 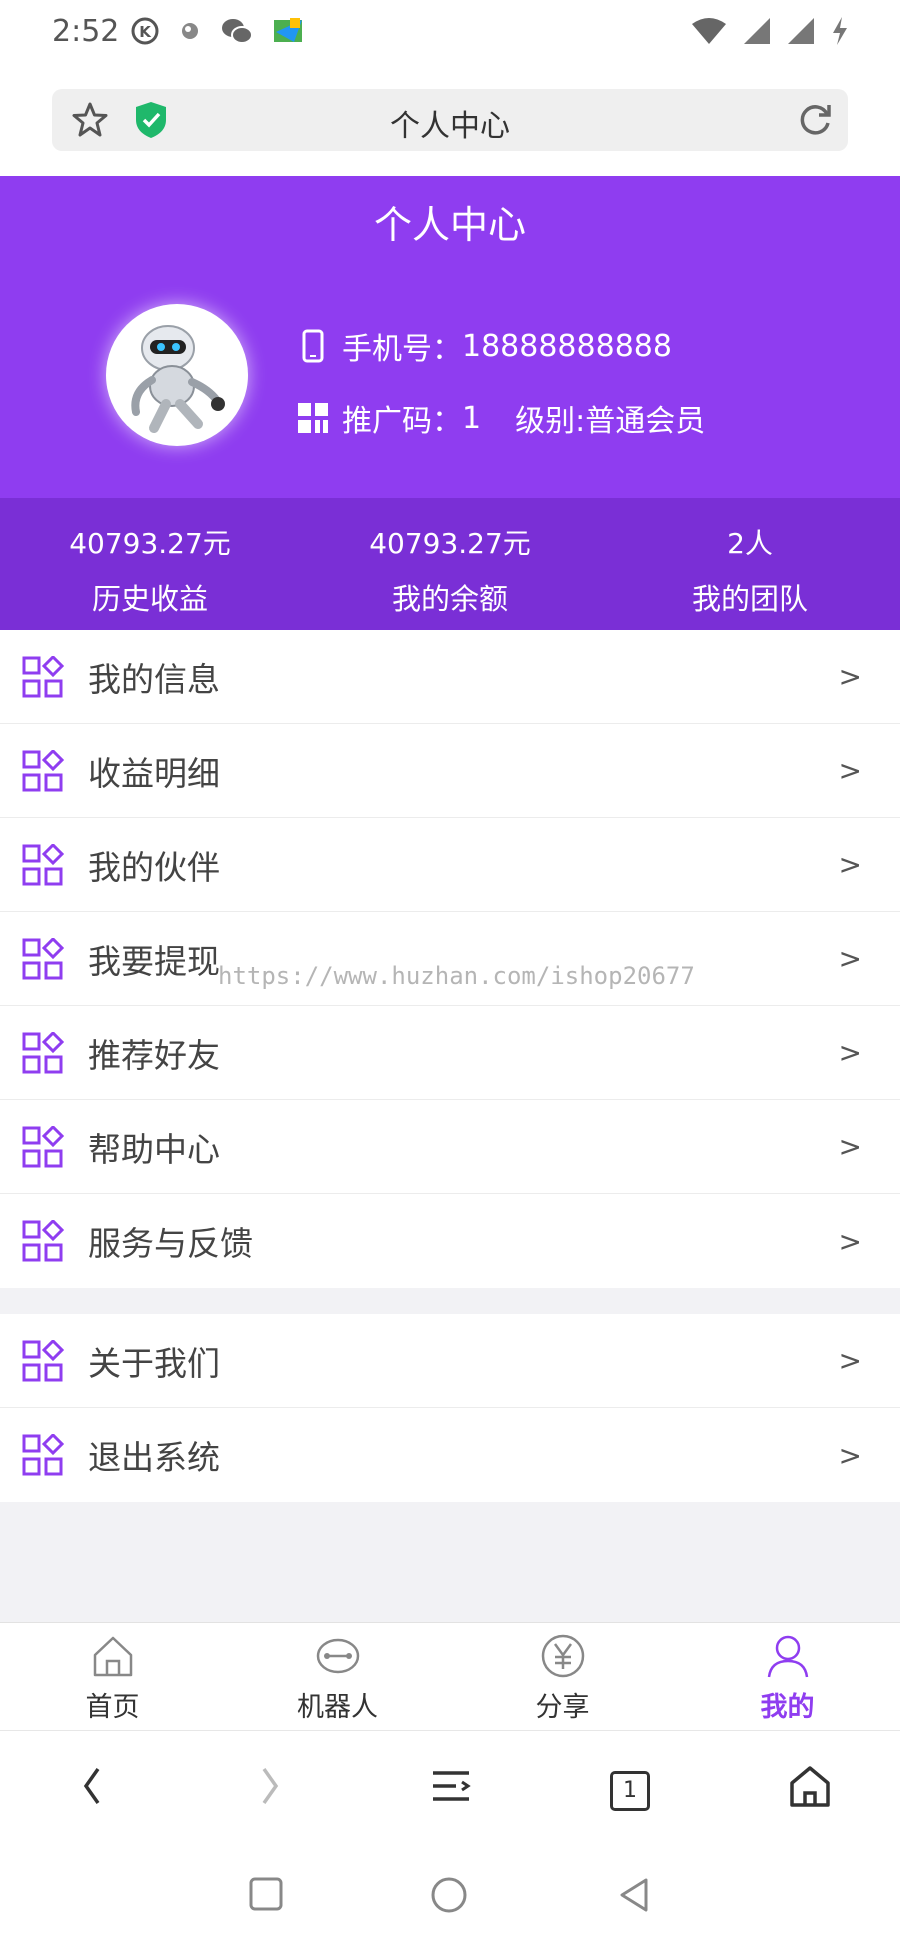 What do you see at coordinates (450, 677) in the screenshot?
I see `menu-item-my-info: 我的信息 >` at bounding box center [450, 677].